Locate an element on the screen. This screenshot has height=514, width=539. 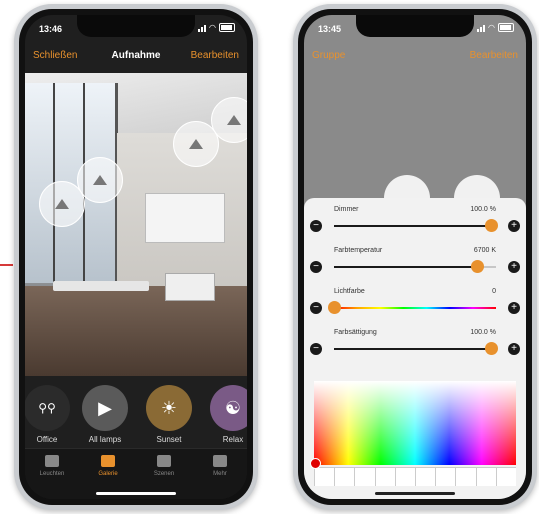
scene-office: ⚲⚲ Office is located at coordinates (48, 414).